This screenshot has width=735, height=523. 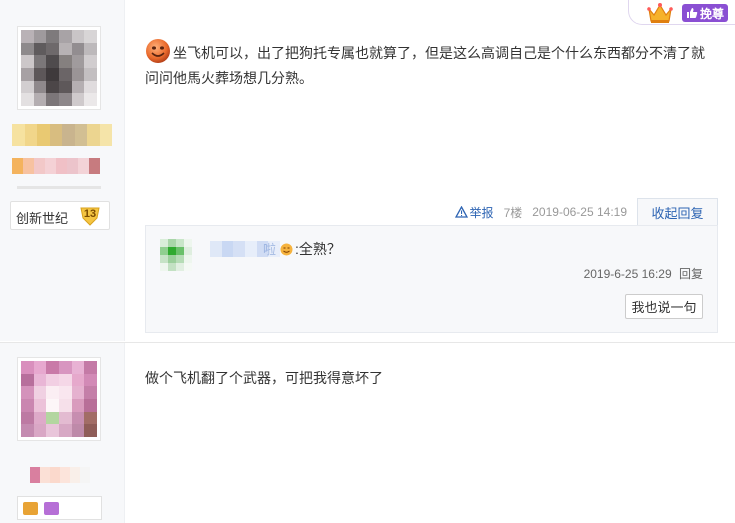 I want to click on report-link: 举报, so click(x=474, y=212).